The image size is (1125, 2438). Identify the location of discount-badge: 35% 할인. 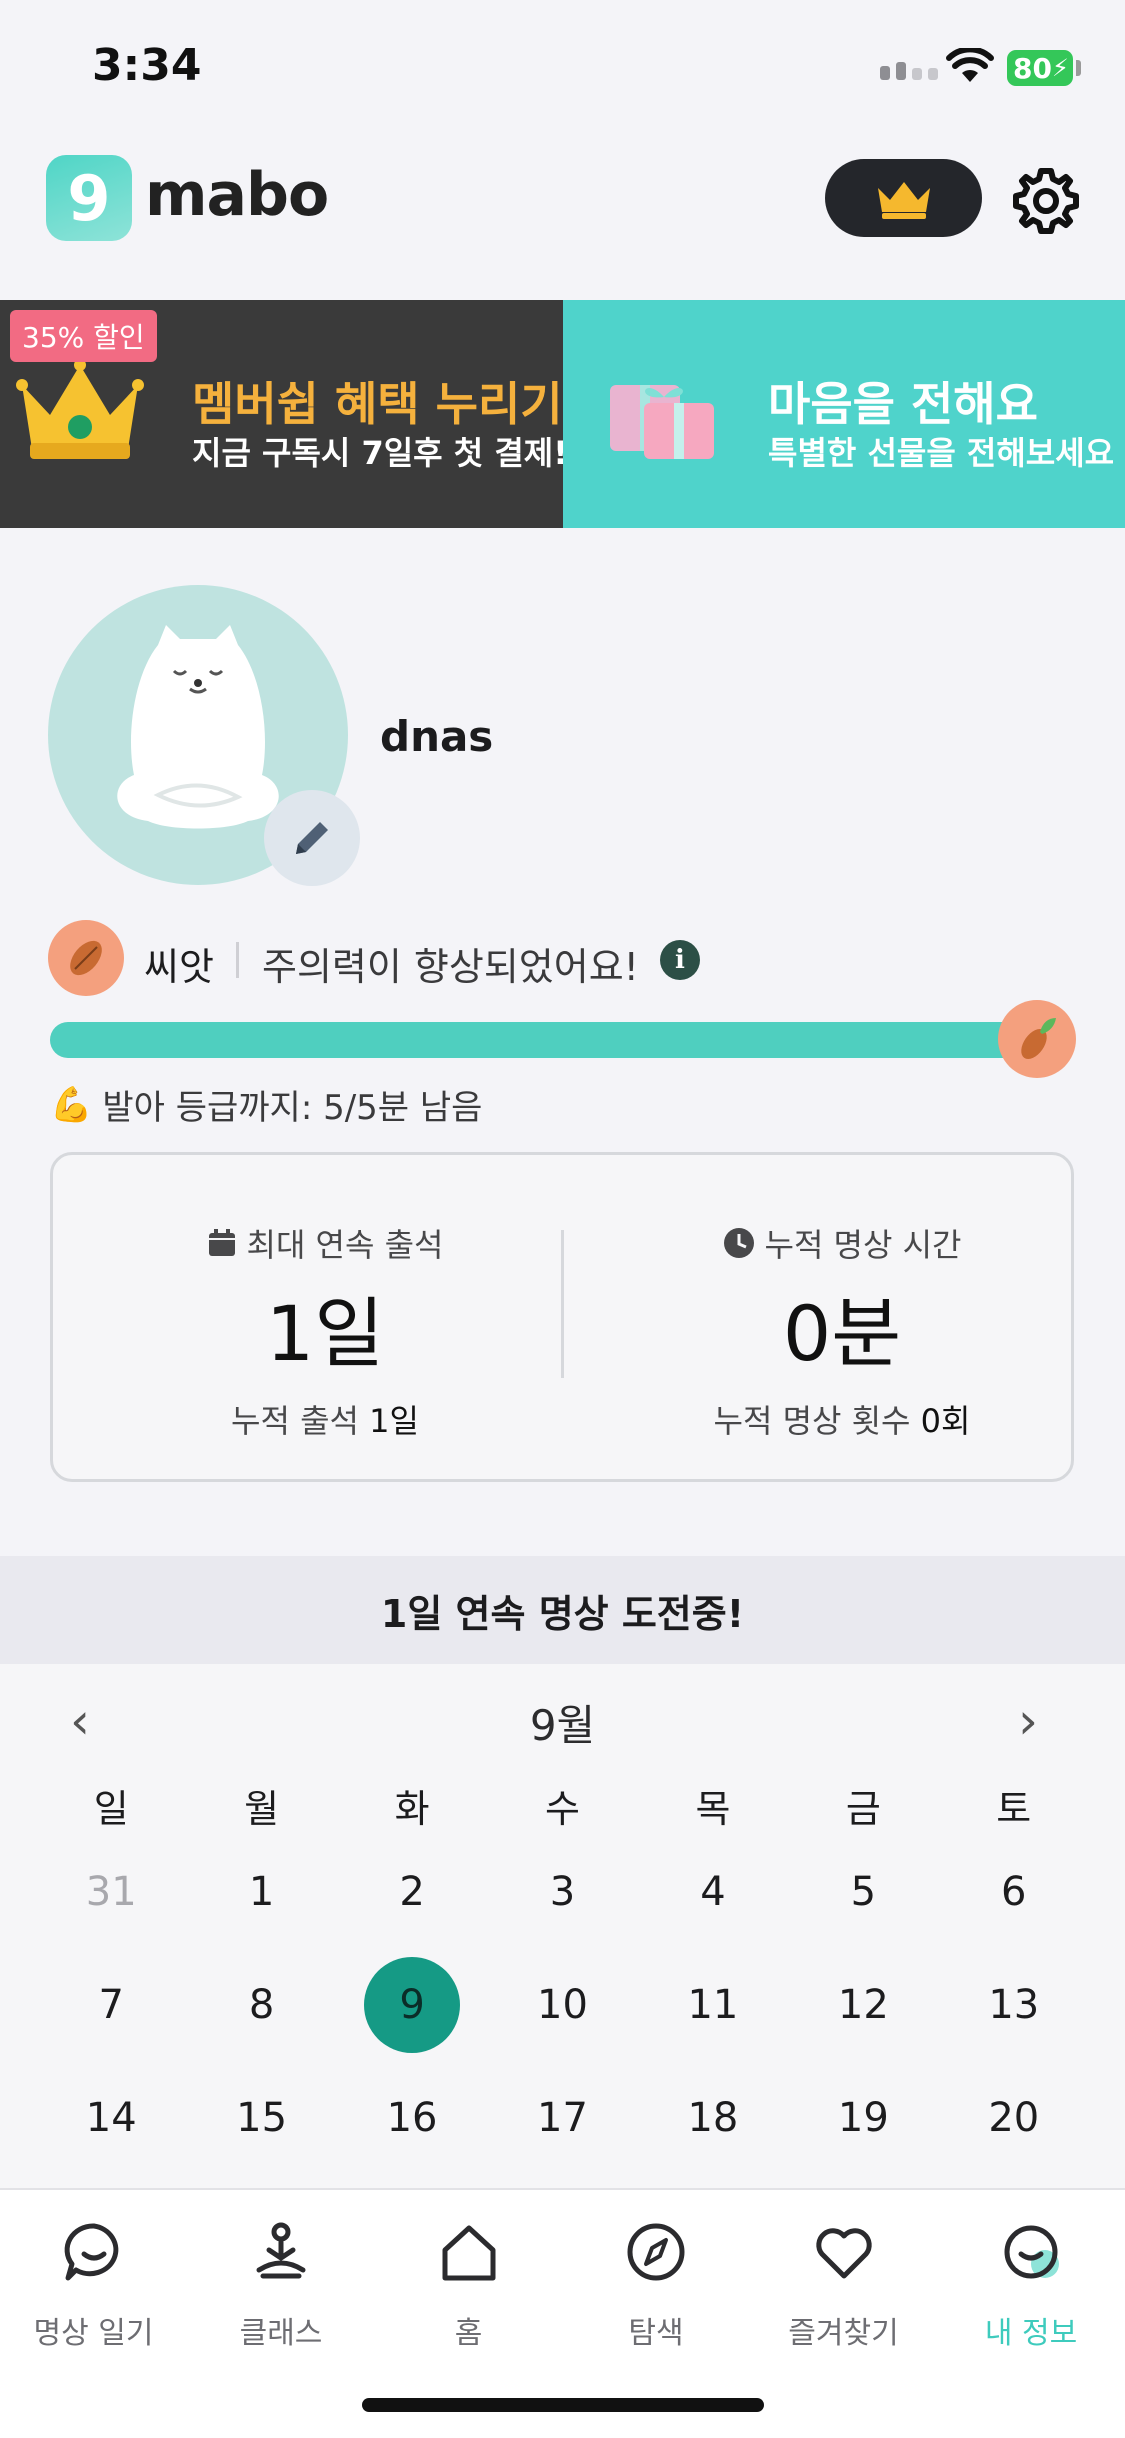
(83, 336).